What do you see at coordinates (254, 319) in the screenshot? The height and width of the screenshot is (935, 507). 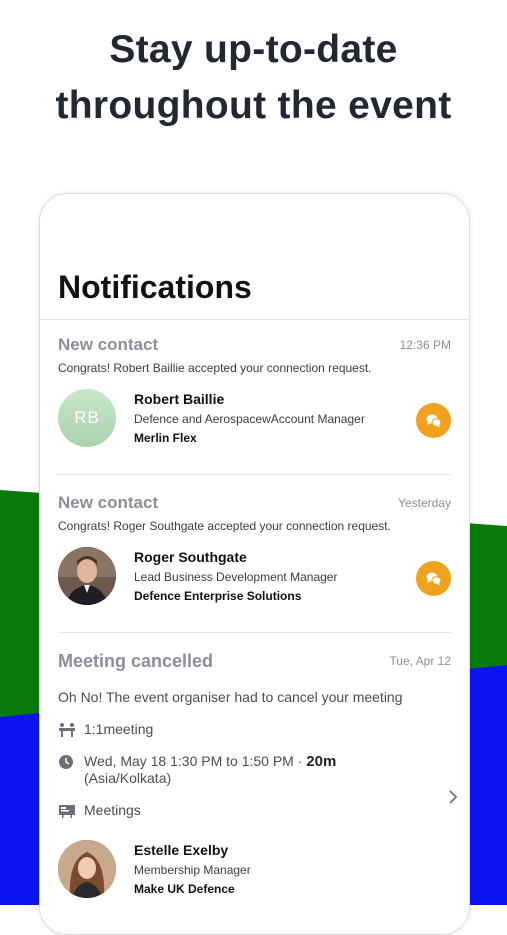 I see `title-divider` at bounding box center [254, 319].